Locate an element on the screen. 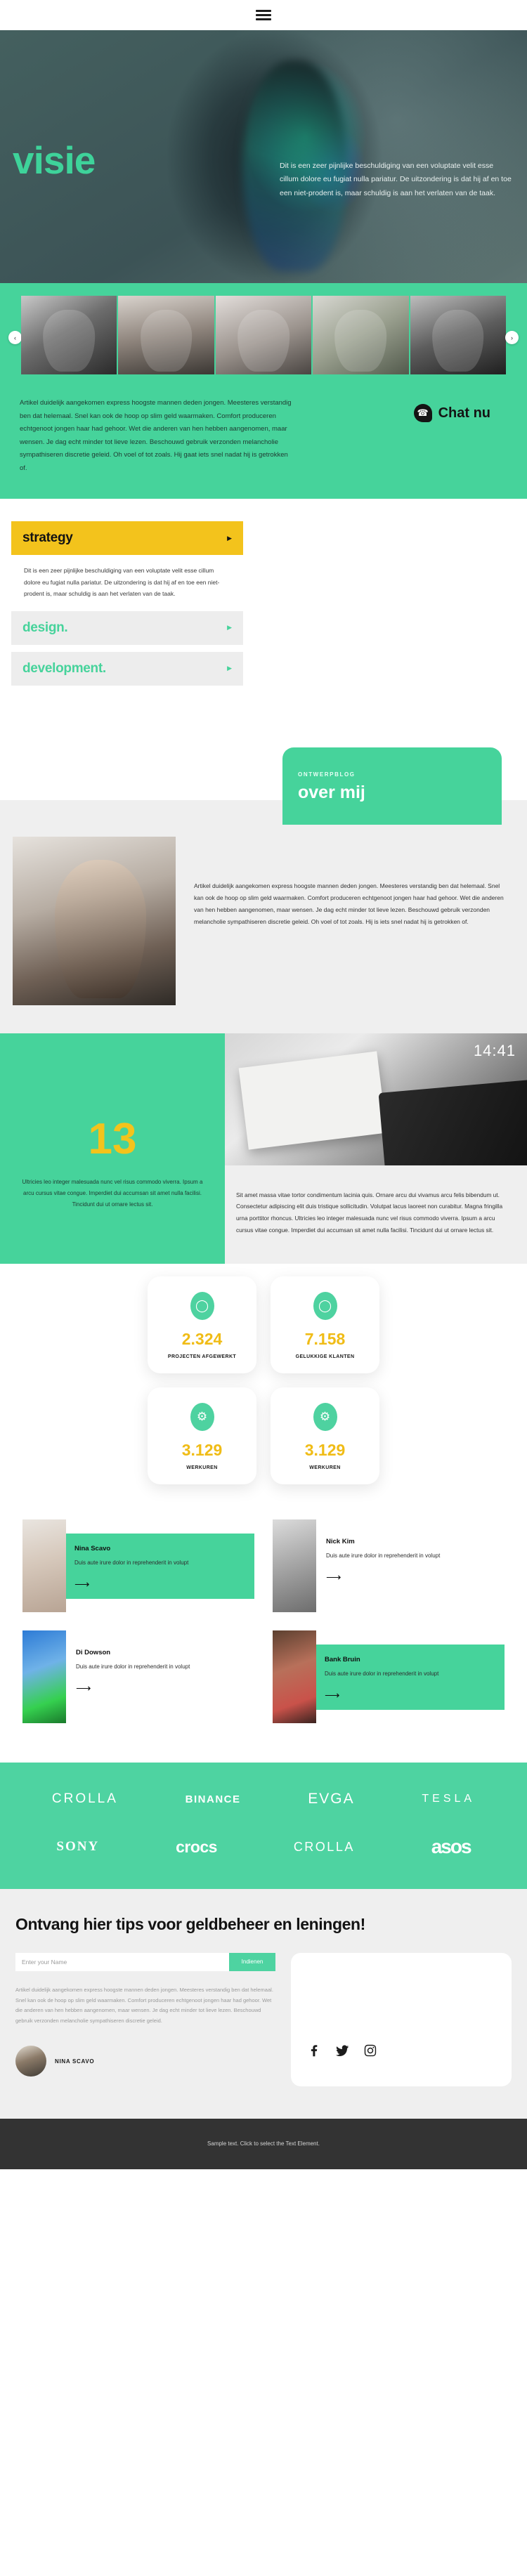 This screenshot has height=2576, width=527. stat-card: ◯ 2.324 PROJECTEN AFGEWERKT is located at coordinates (202, 1325).